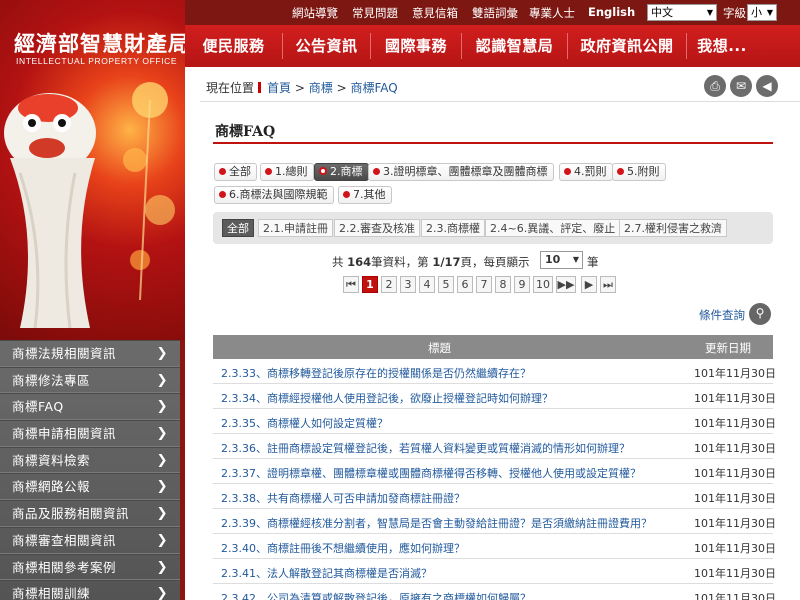 The width and height of the screenshot is (800, 600). What do you see at coordinates (435, 13) in the screenshot?
I see `top-link-mailbox: 意見信箱` at bounding box center [435, 13].